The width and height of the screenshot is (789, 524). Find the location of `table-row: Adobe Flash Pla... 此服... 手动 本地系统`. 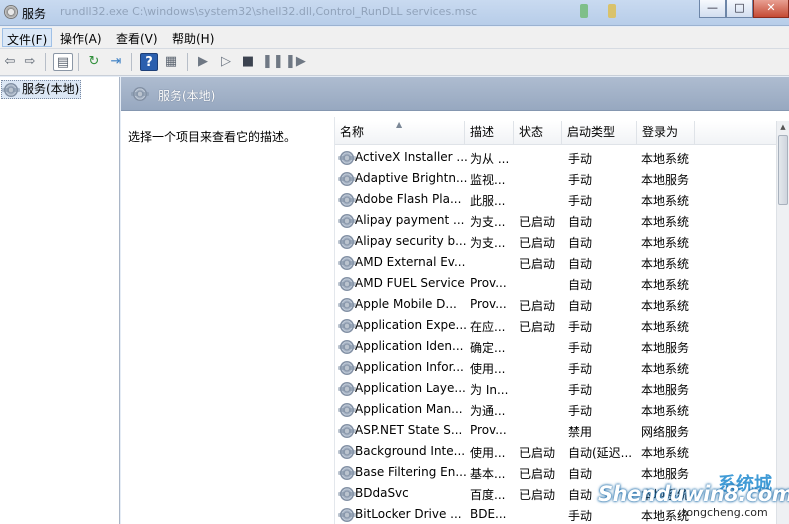

table-row: Adobe Flash Pla... 此服... 手动 本地系统 is located at coordinates (555, 199).